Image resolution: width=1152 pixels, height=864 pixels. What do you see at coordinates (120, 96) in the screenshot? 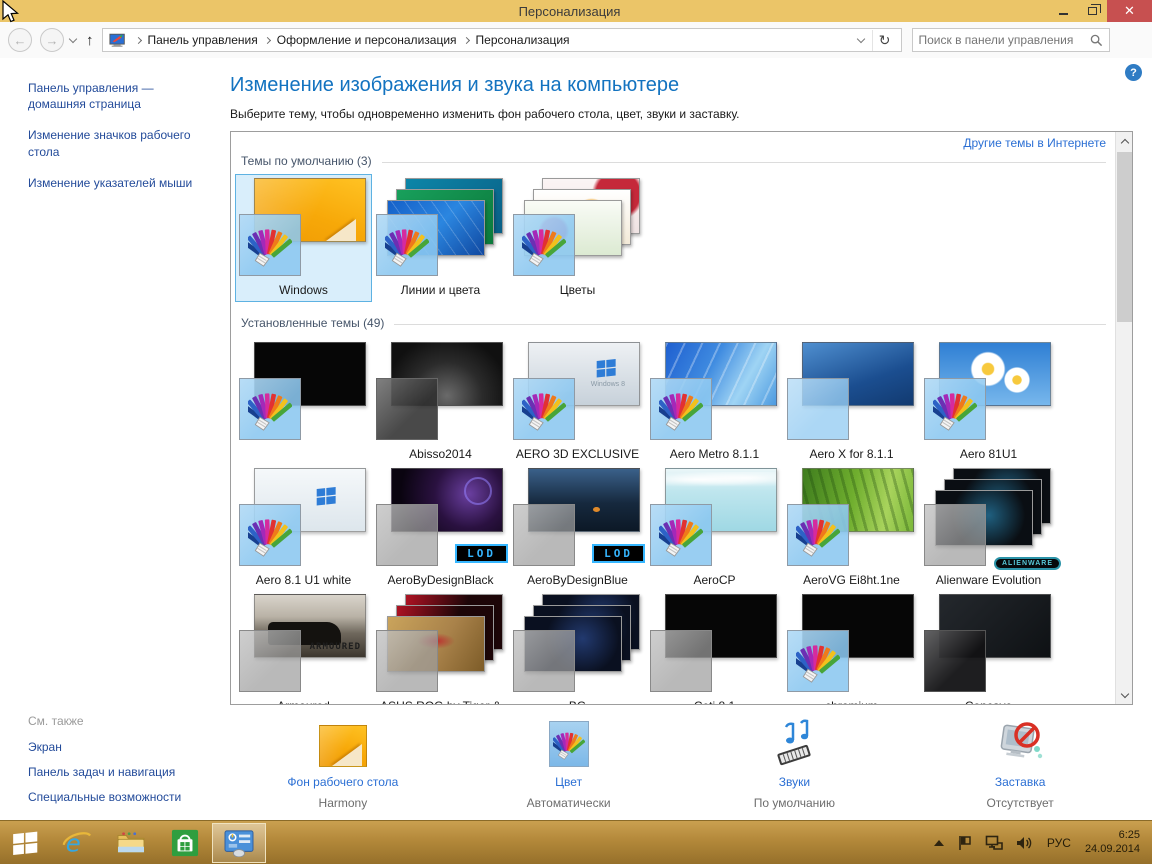
I see `sidebar-link-control-panel-home: Панель управления — домашняя страница` at bounding box center [120, 96].